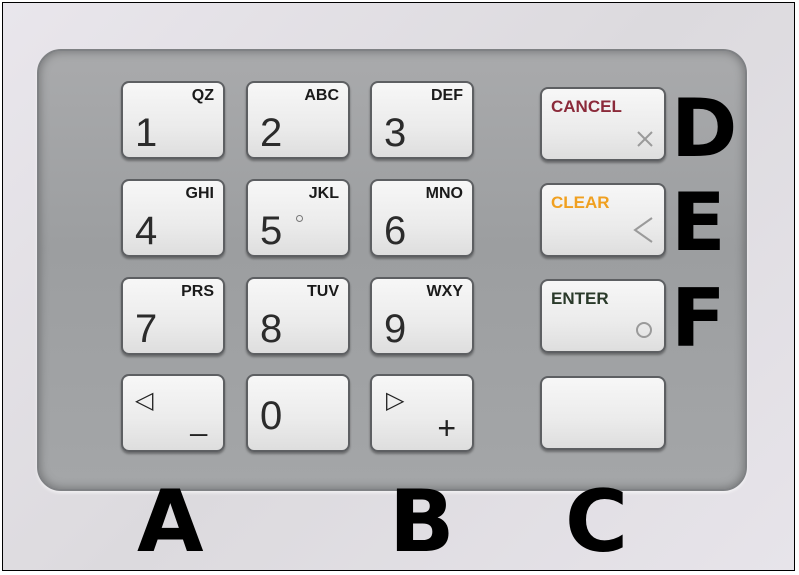 The height and width of the screenshot is (575, 799). Describe the element at coordinates (198, 420) in the screenshot. I see `underscore-icon: _` at that location.